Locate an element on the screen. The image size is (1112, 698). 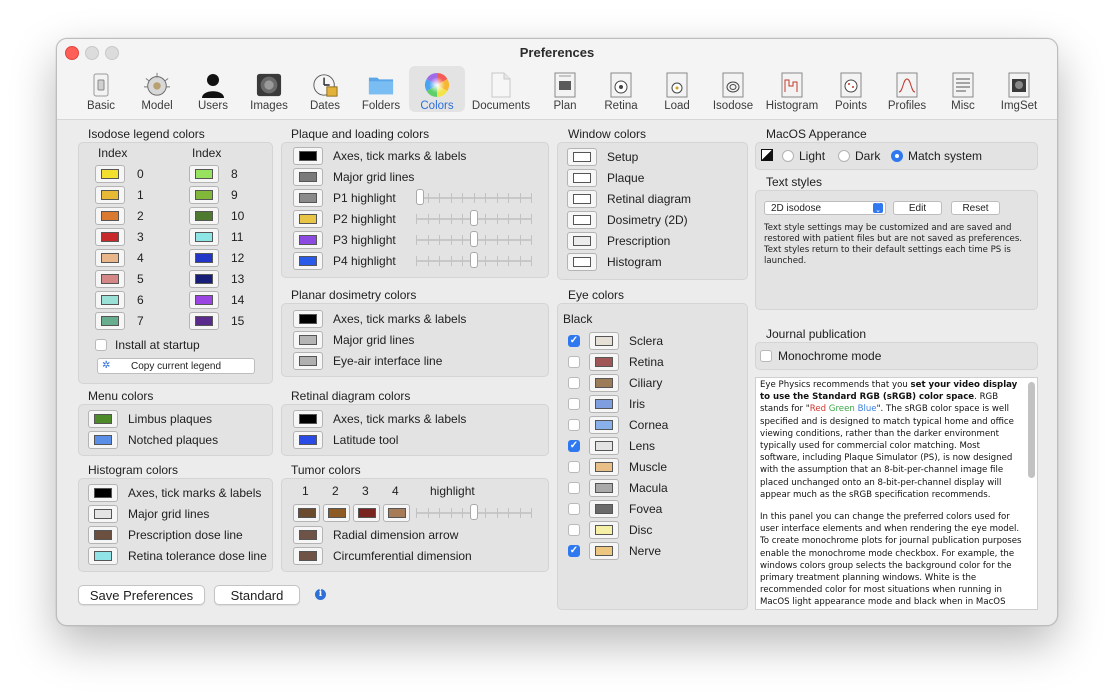
retinal-color-latitude-tool: Latitude tool is located at coordinates (345, 440).